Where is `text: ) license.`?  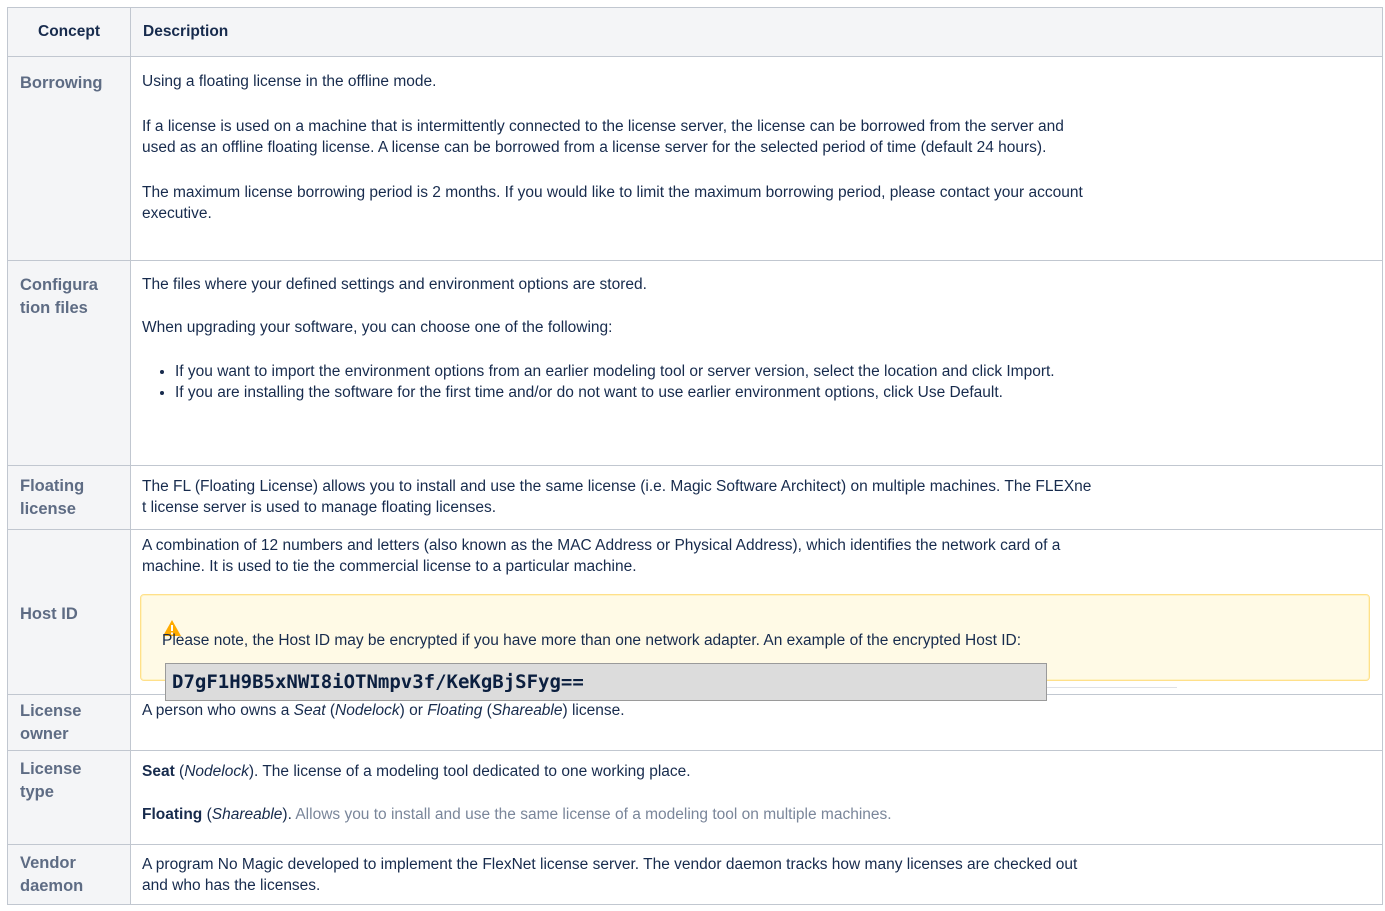 text: ) license. is located at coordinates (593, 710).